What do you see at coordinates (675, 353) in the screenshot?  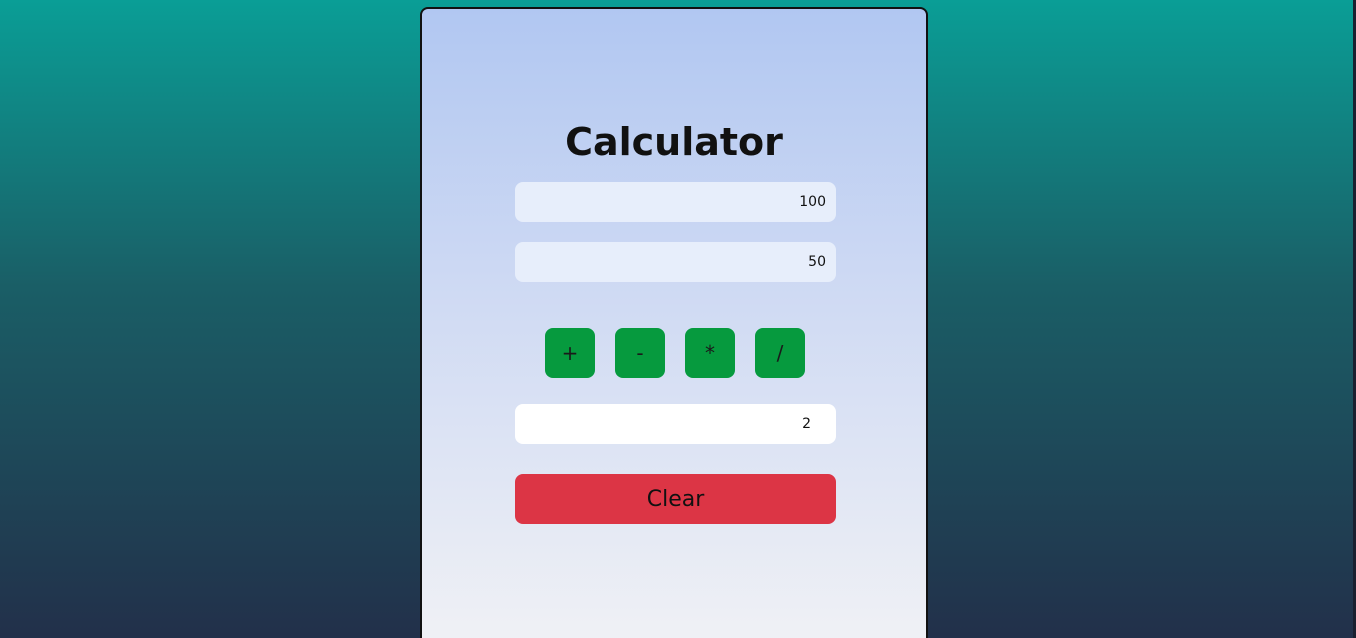 I see `operator-buttons: + - * /` at bounding box center [675, 353].